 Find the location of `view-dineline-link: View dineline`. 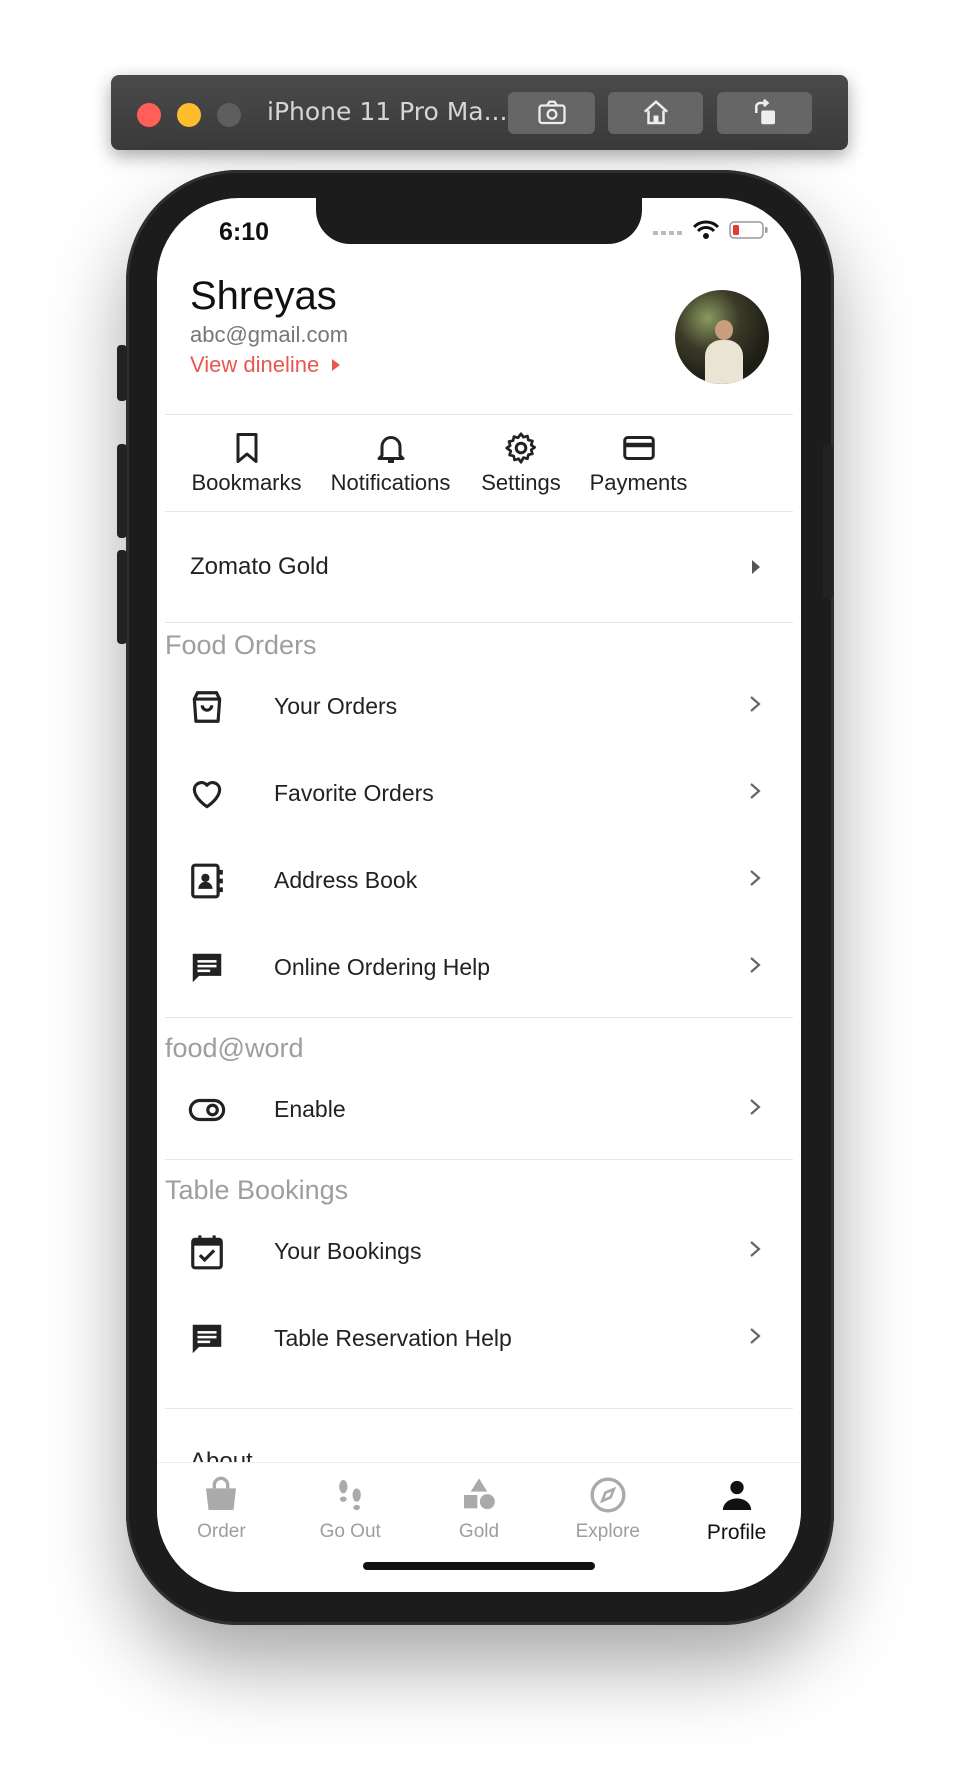

view-dineline-link: View dineline is located at coordinates (265, 365).